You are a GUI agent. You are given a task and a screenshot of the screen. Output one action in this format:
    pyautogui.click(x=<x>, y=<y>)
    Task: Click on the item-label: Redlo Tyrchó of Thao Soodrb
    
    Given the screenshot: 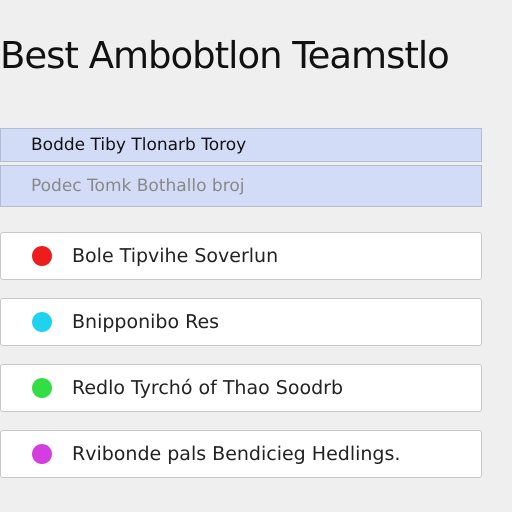 What is the action you would take?
    pyautogui.click(x=208, y=388)
    